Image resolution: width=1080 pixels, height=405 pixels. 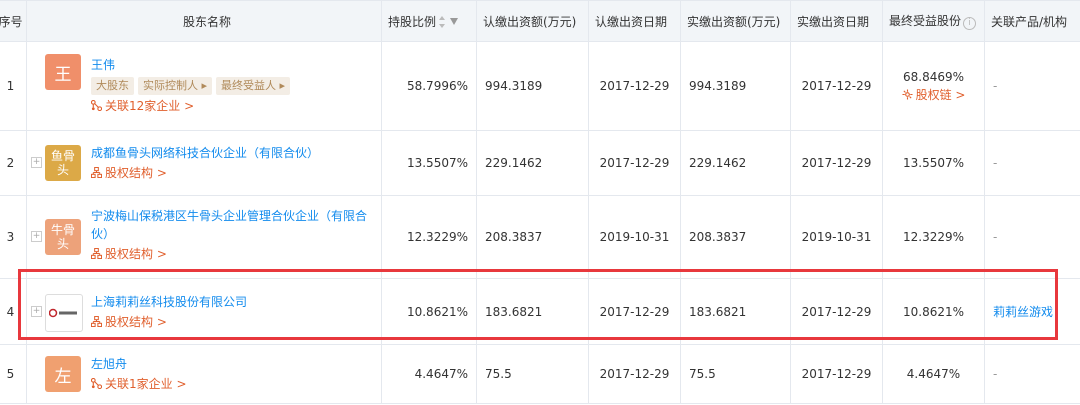 I want to click on shareholder-logo, so click(x=64, y=313).